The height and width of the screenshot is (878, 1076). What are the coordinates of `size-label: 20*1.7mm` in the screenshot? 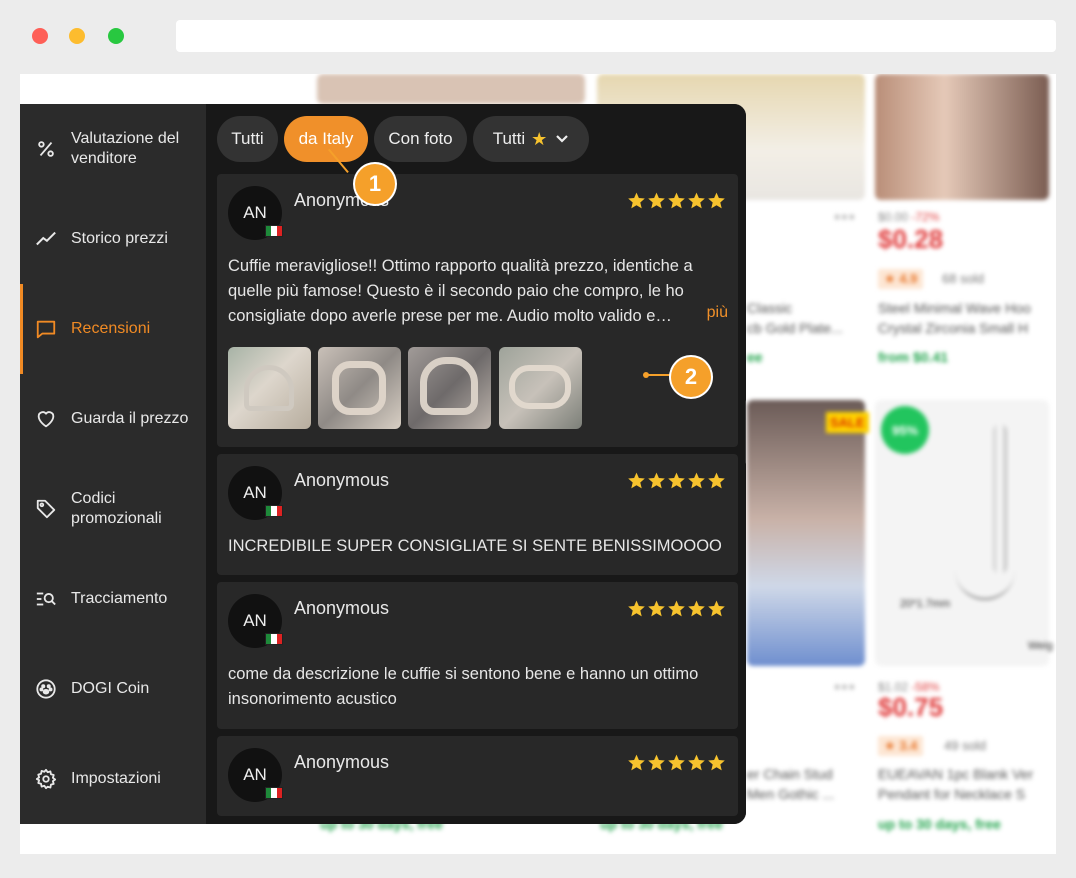 It's located at (925, 604).